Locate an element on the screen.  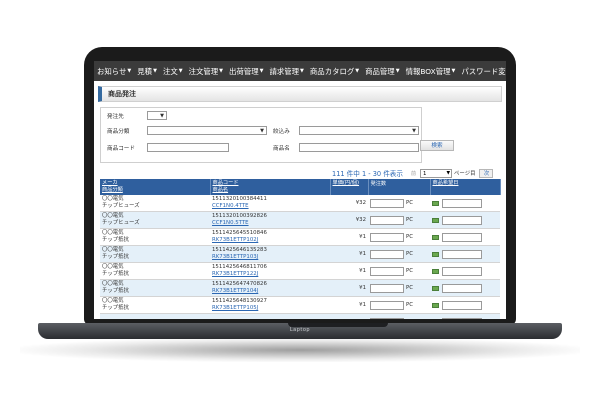
menu-quote: 見積 ▼ is located at coordinates (147, 71).